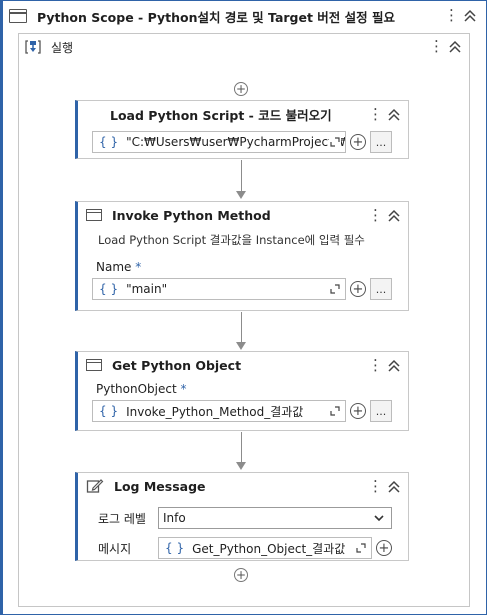 The width and height of the screenshot is (487, 615). What do you see at coordinates (243, 486) in the screenshot?
I see `log-message-header: Log Message ⋮` at bounding box center [243, 486].